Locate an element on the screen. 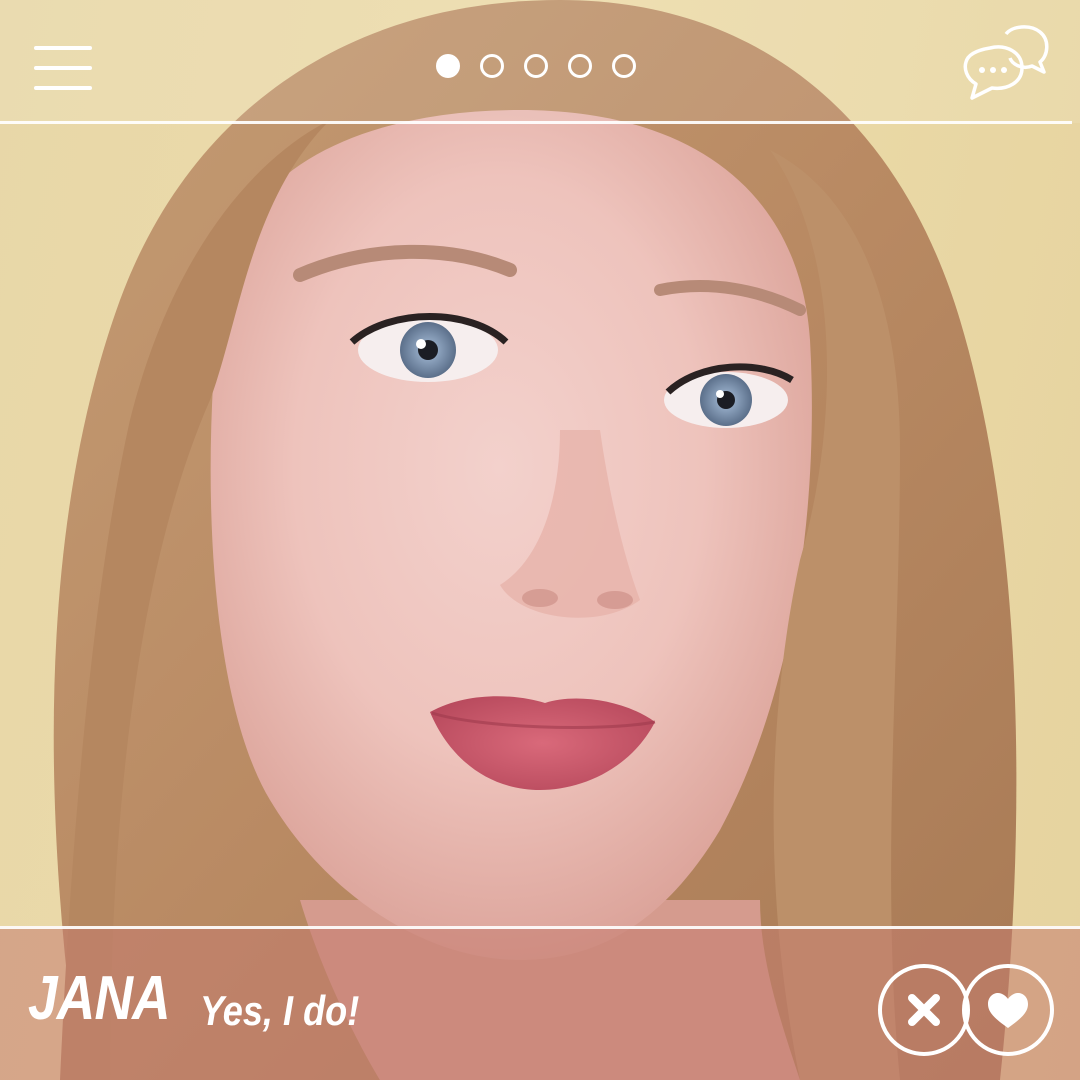 The image size is (1080, 1080). profile-name: JANA is located at coordinates (99, 998).